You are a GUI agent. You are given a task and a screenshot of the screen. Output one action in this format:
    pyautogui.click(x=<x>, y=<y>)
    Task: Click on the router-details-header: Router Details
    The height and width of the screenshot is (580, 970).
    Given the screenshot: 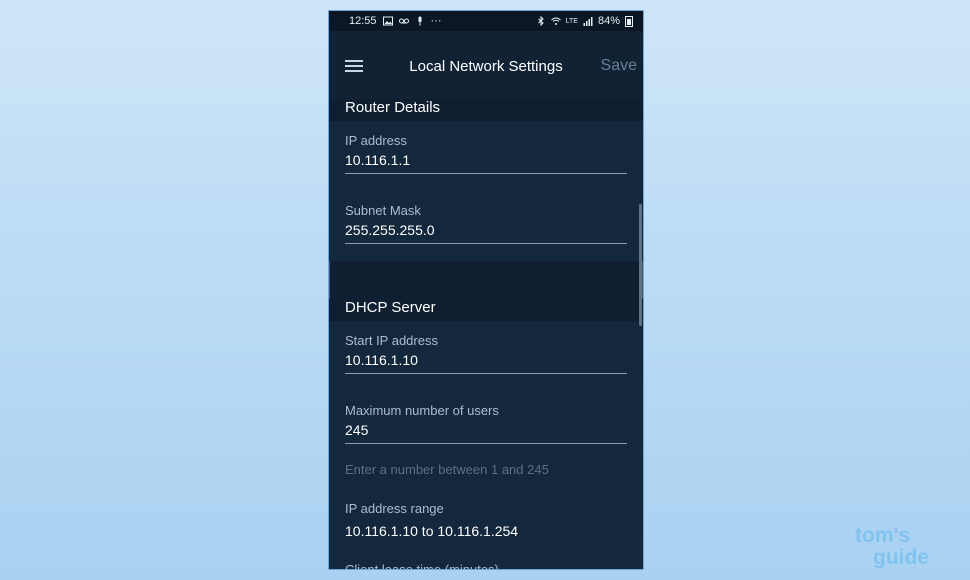 What is the action you would take?
    pyautogui.click(x=486, y=110)
    